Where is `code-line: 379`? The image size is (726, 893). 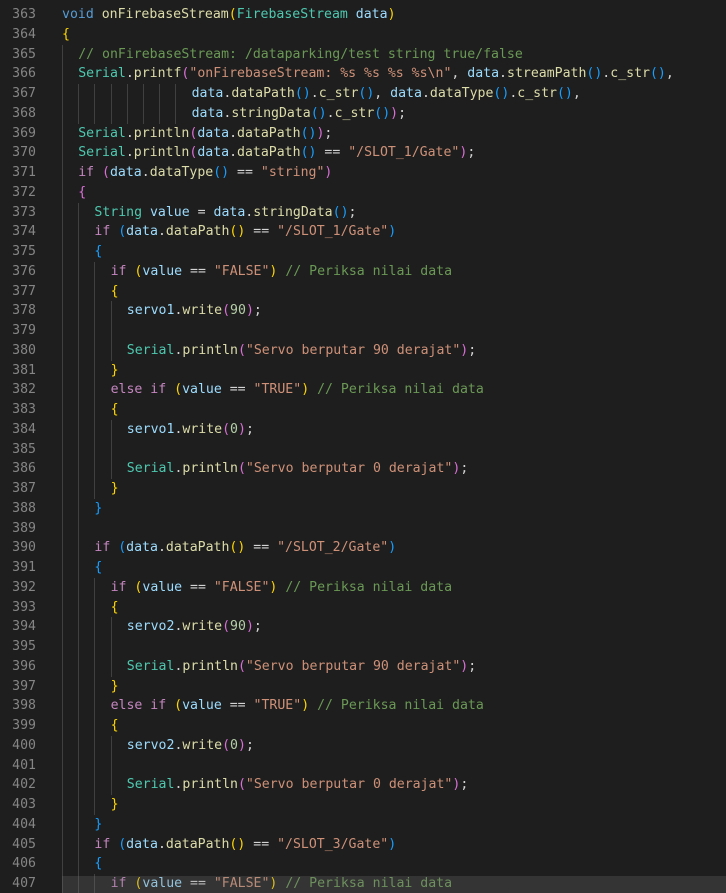
code-line: 379 is located at coordinates (363, 331).